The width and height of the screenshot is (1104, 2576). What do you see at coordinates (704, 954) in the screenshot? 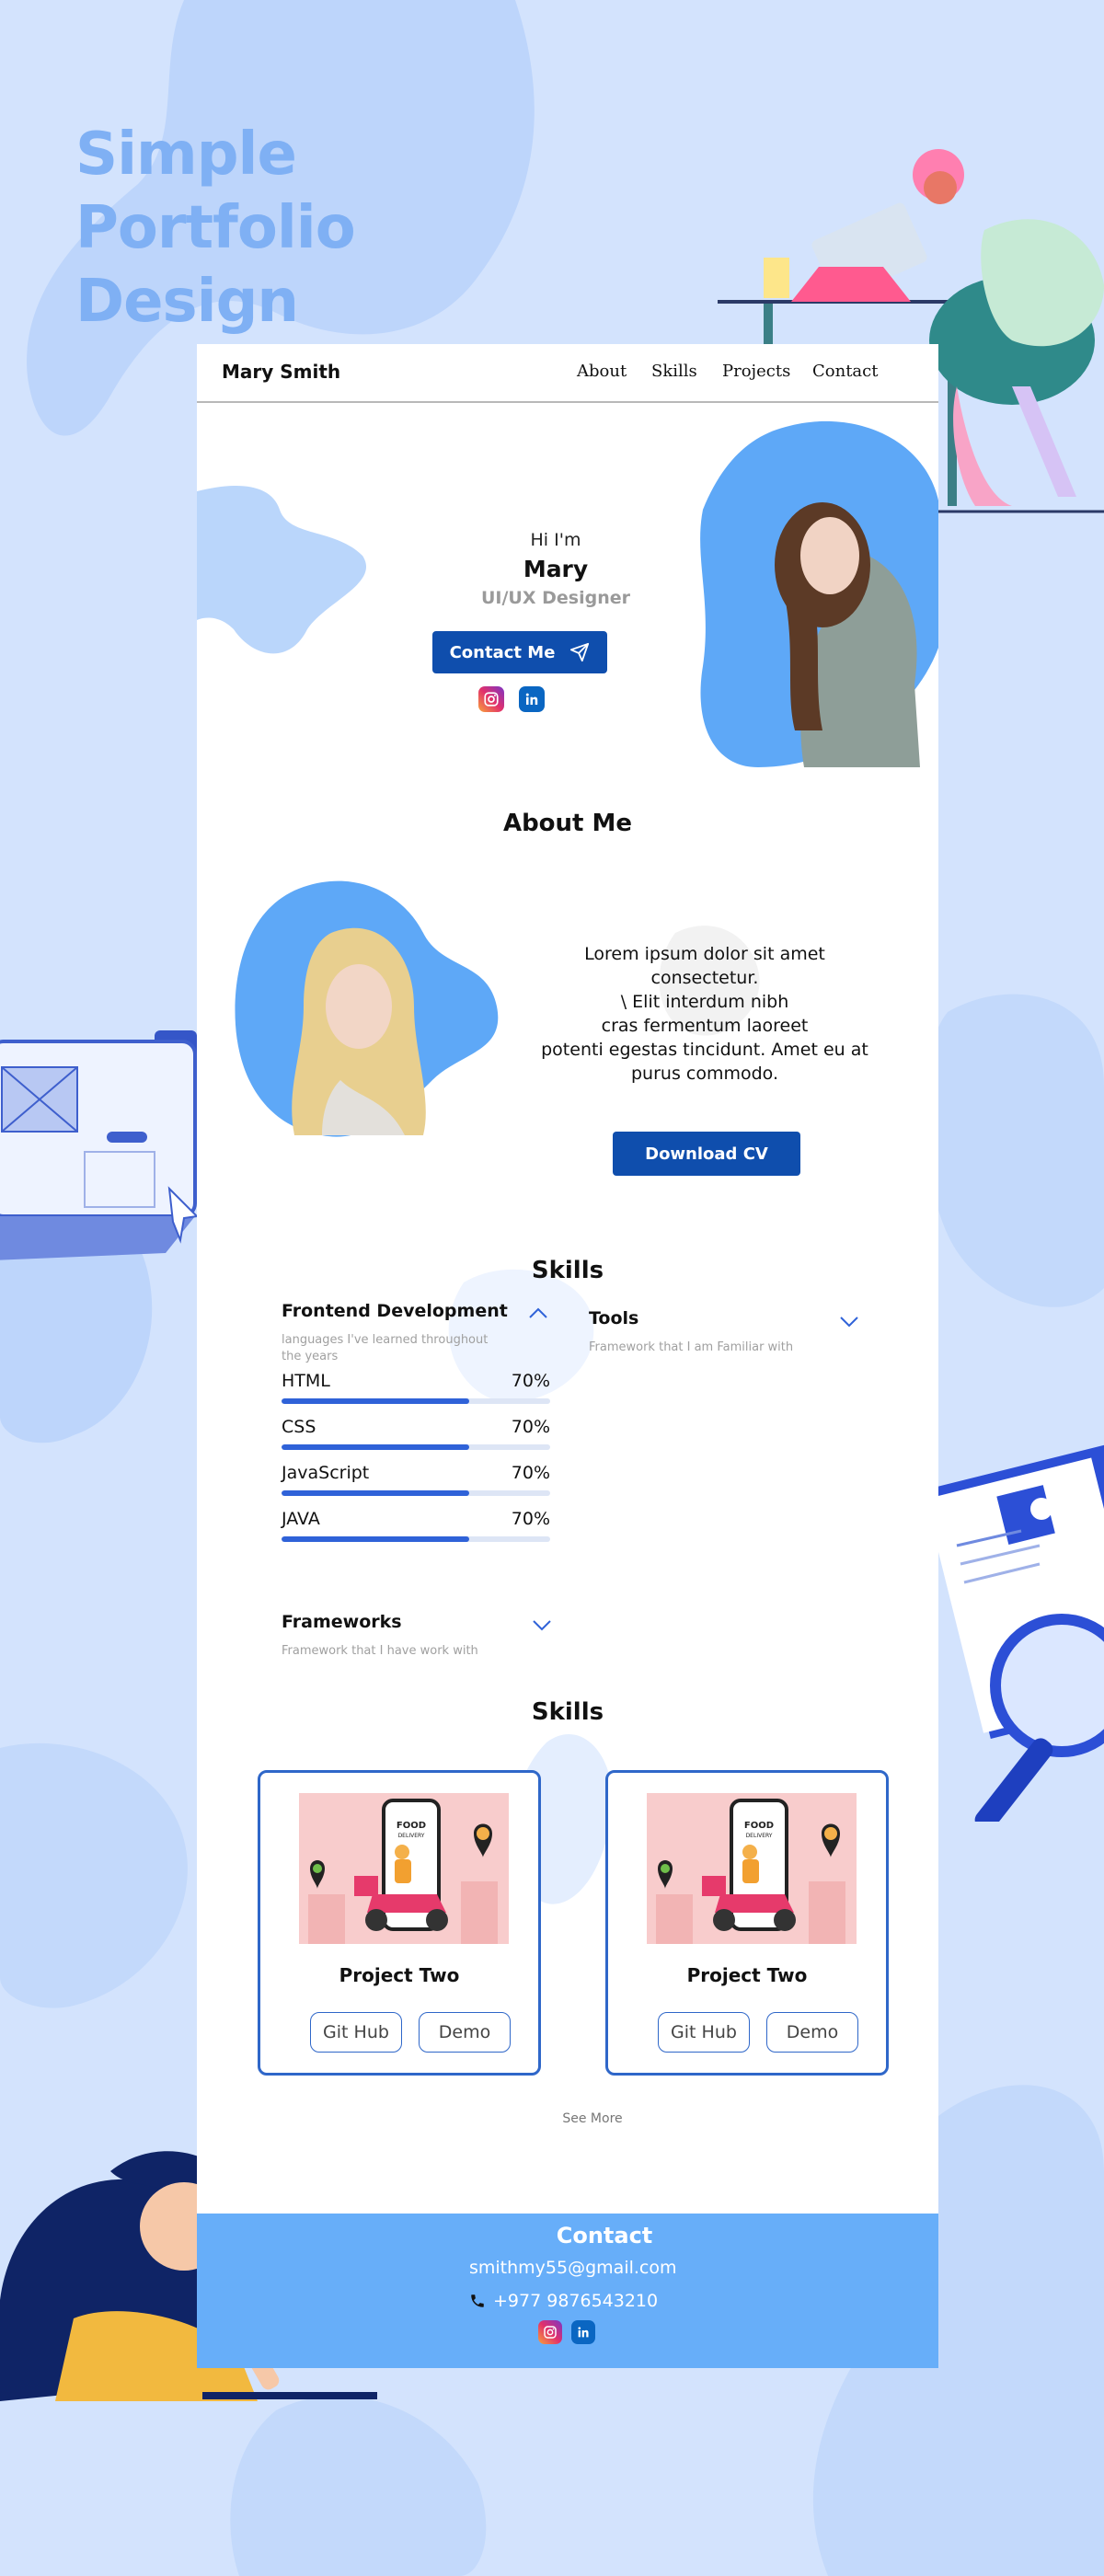
I see `about-line: Lorem ipsum dolor sit amet` at bounding box center [704, 954].